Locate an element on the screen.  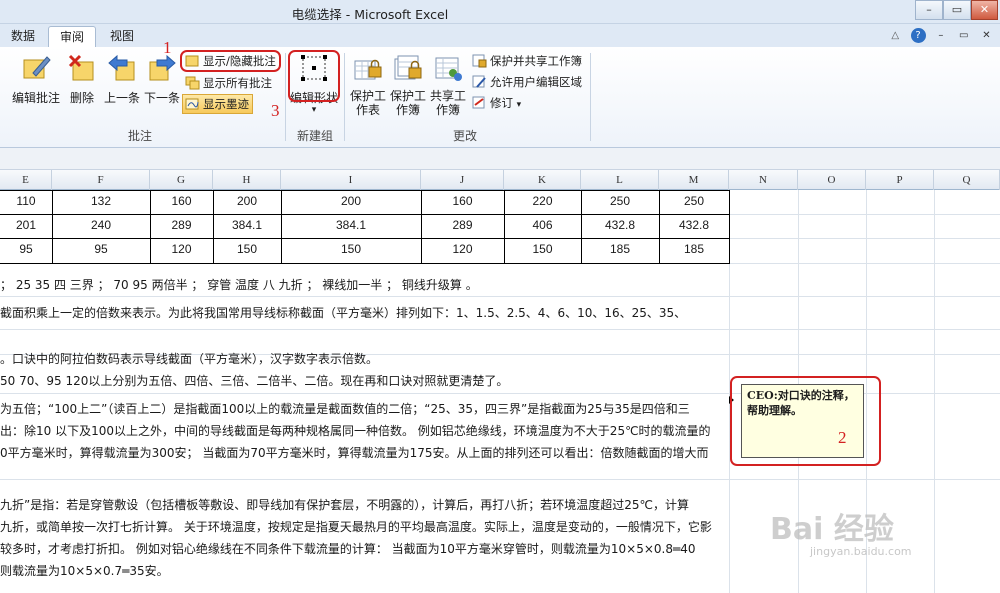
protect-share-icon is located at coordinates (479, 61).